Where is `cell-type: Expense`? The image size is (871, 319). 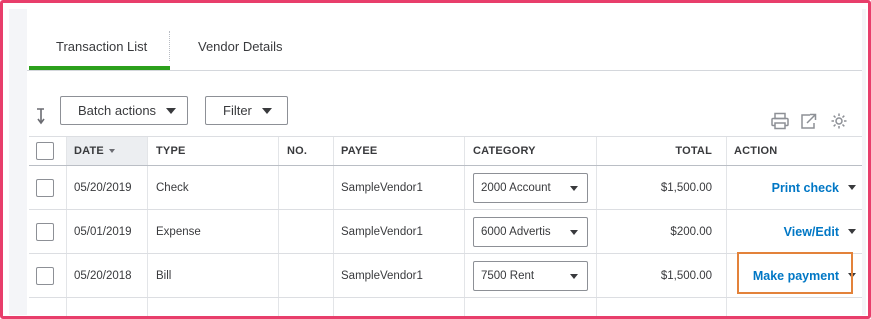 cell-type: Expense is located at coordinates (178, 231).